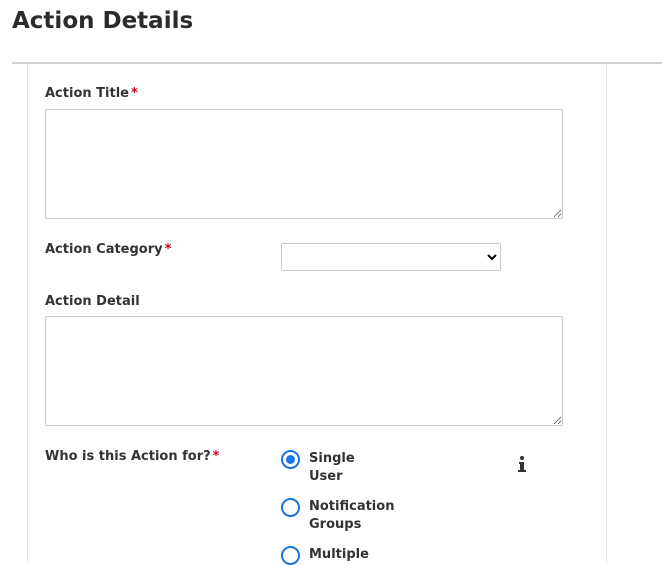  What do you see at coordinates (87, 93) in the screenshot?
I see `action-title-label-text: Action Title` at bounding box center [87, 93].